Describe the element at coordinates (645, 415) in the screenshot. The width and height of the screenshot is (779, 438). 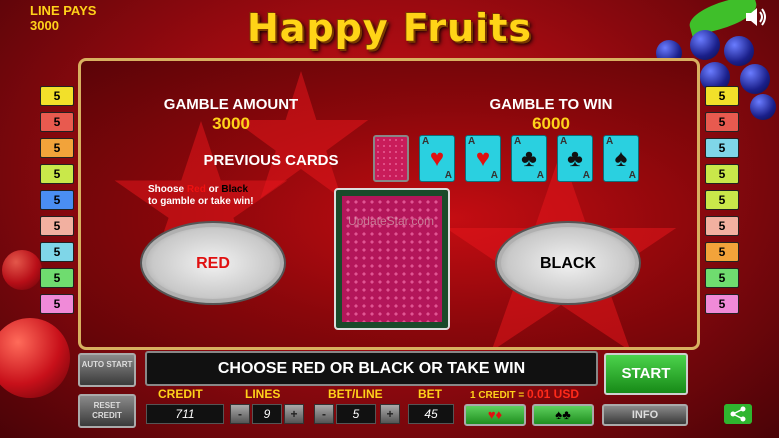
I see `info-button: INFO` at that location.